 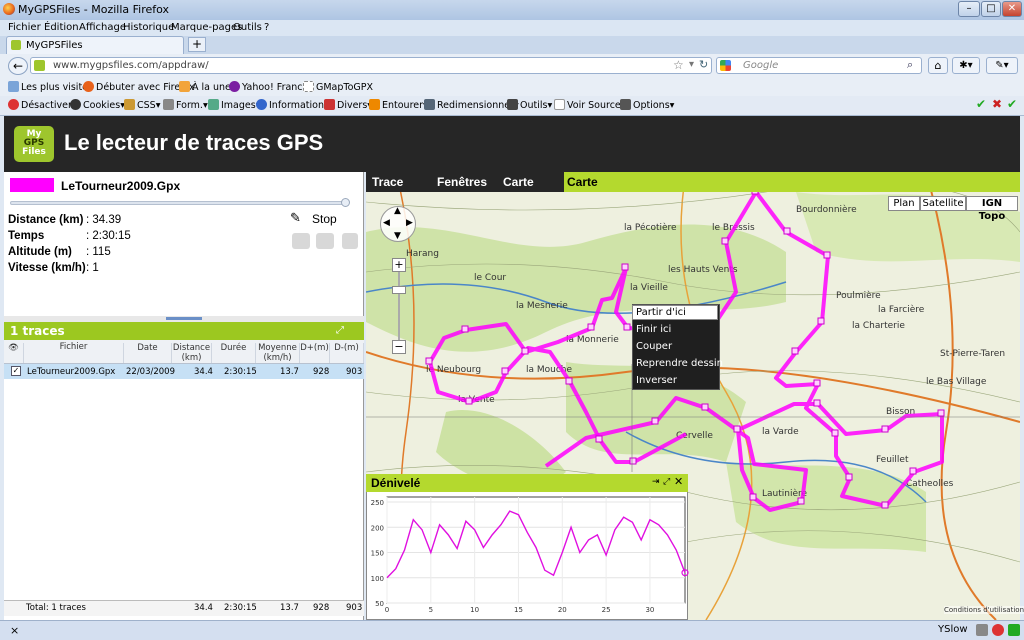 What do you see at coordinates (559, 104) in the screenshot?
I see `source-icon` at bounding box center [559, 104].